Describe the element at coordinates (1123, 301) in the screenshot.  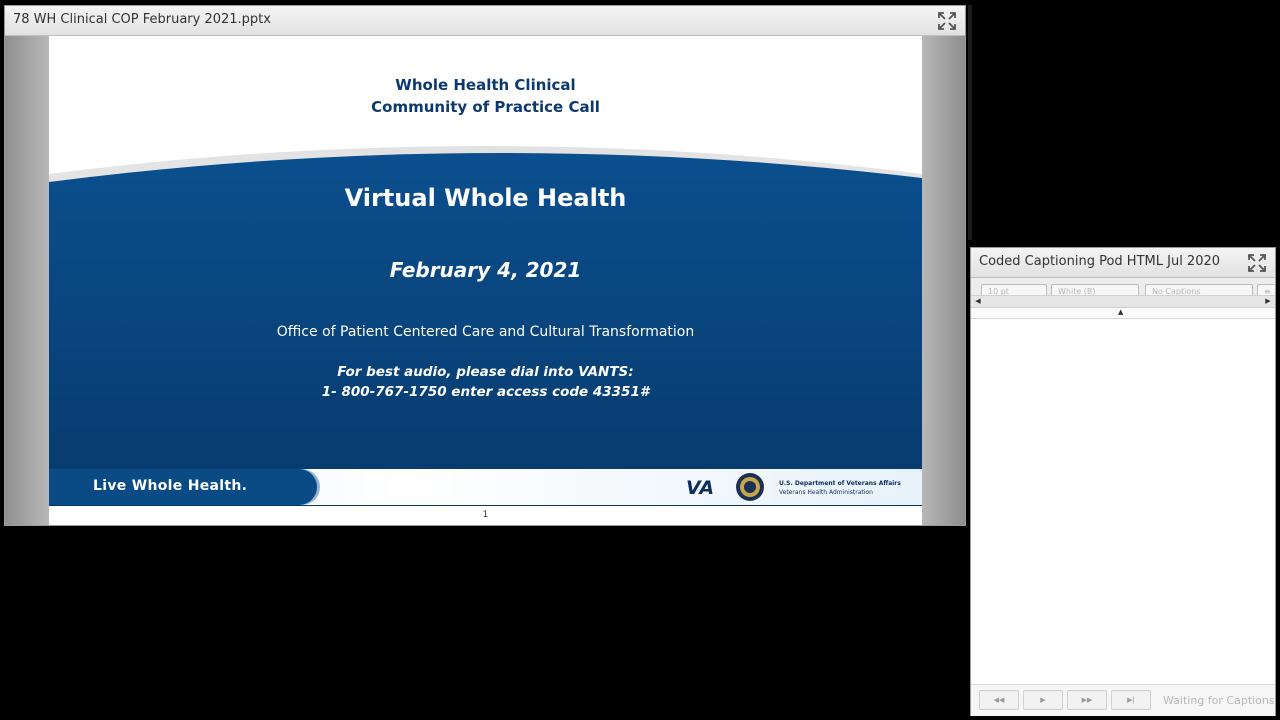
I see `horizontal-scrollbar: ◀ ▶` at that location.